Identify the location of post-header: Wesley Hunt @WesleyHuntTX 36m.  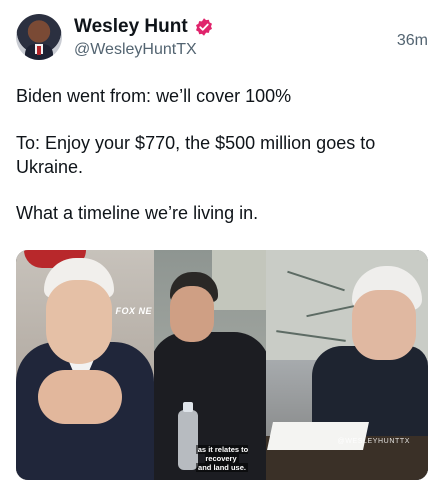
(222, 40).